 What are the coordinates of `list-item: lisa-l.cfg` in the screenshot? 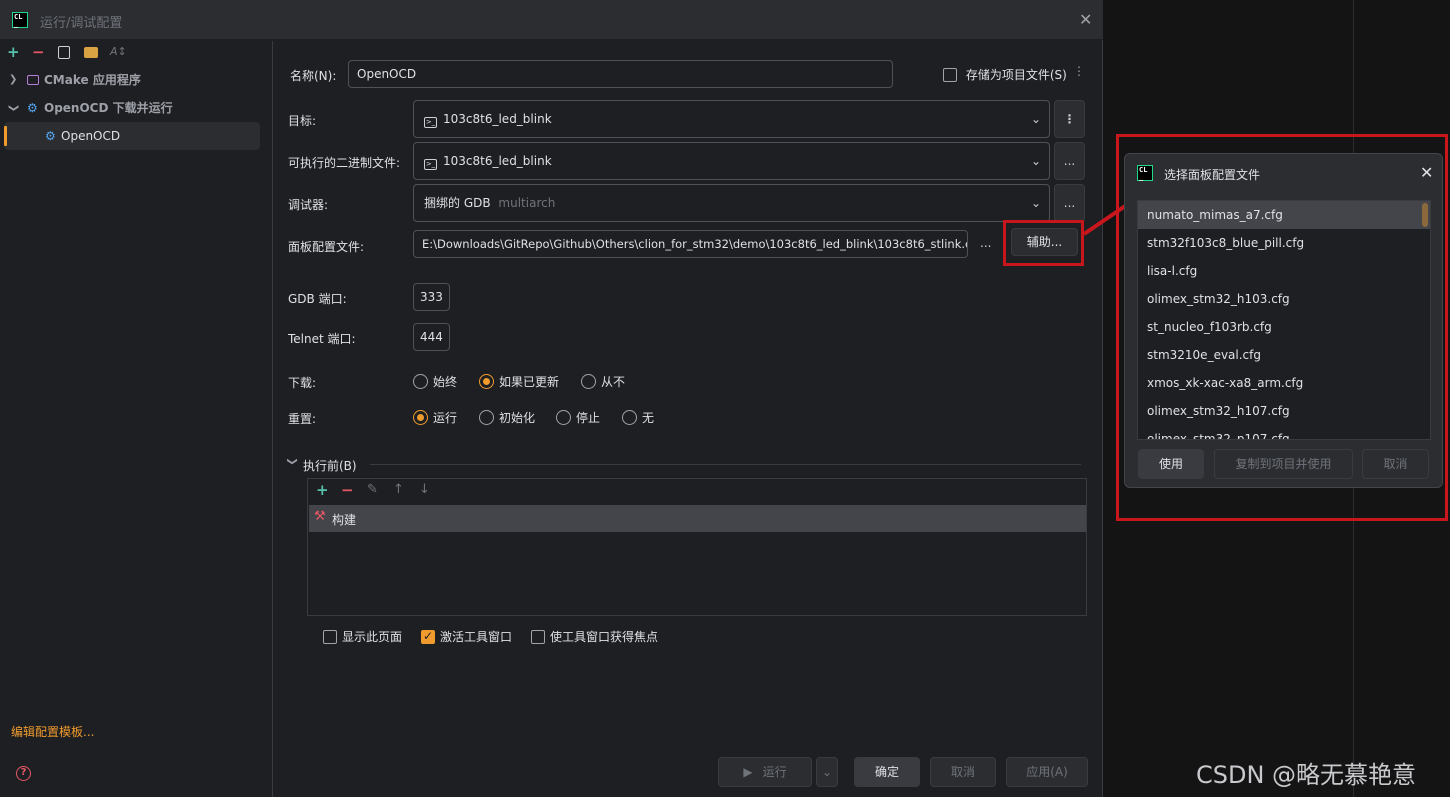 It's located at (1284, 271).